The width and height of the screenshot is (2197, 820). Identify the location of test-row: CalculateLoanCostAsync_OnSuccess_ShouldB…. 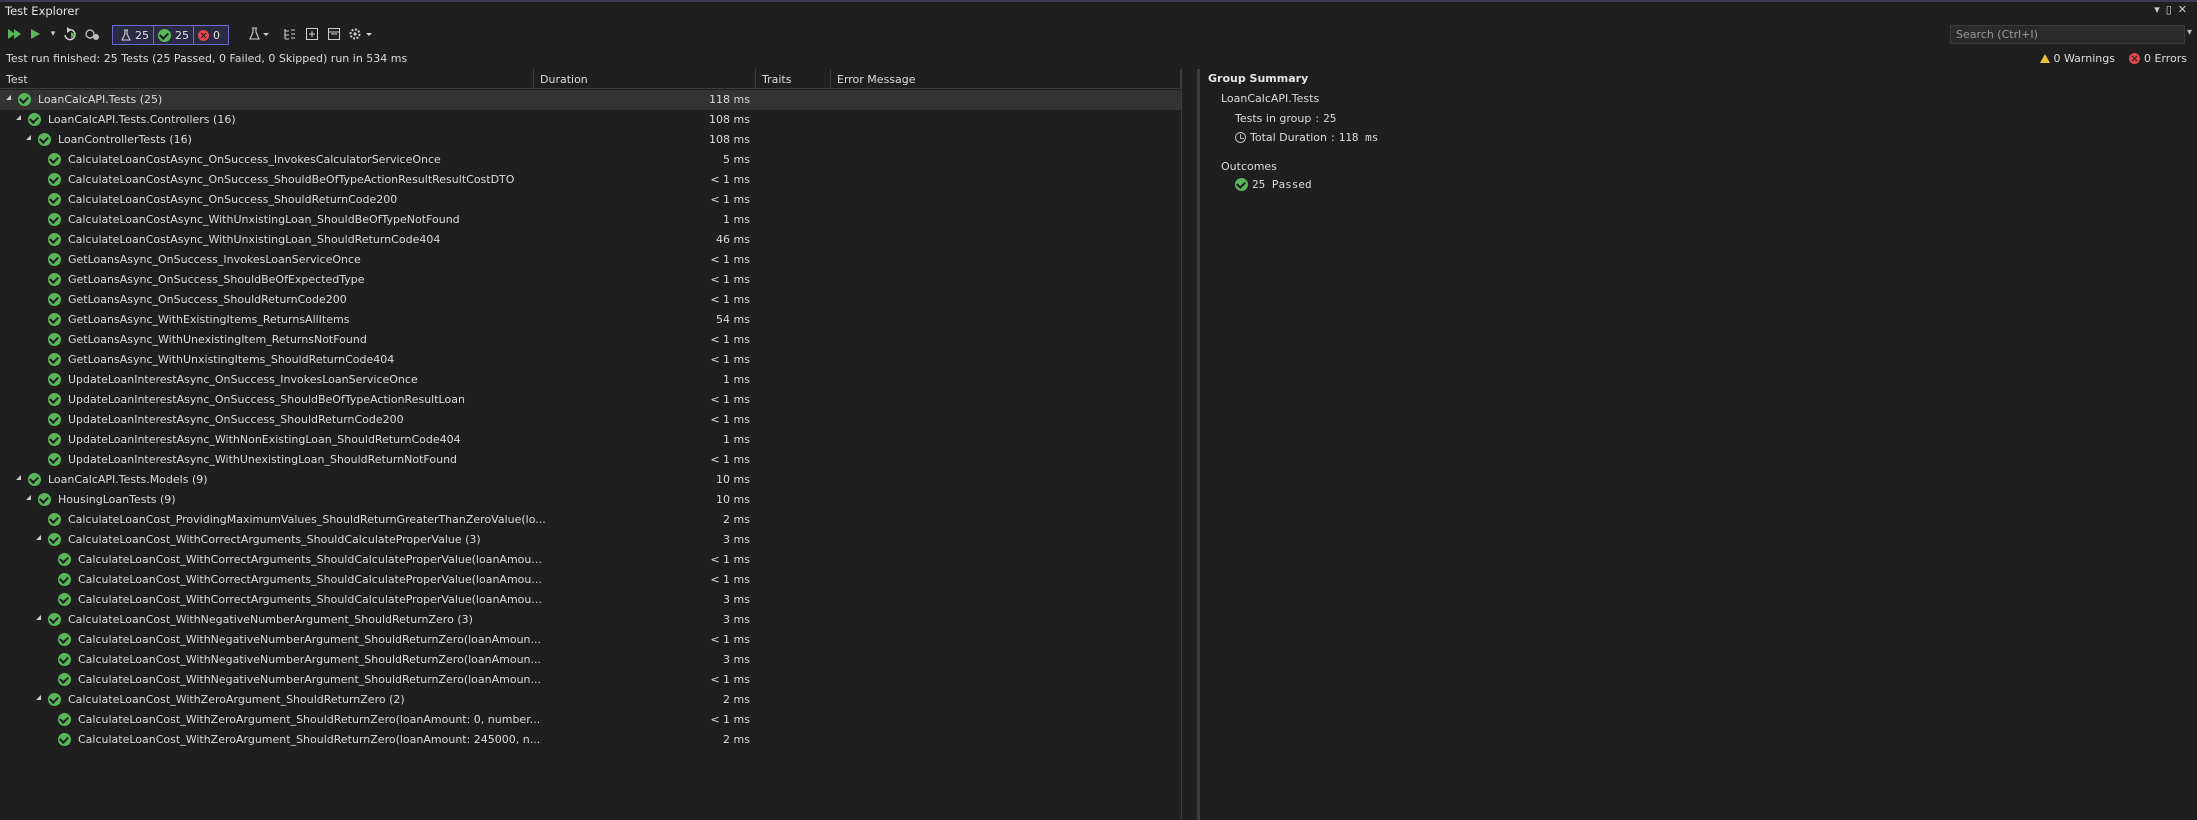
(590, 180).